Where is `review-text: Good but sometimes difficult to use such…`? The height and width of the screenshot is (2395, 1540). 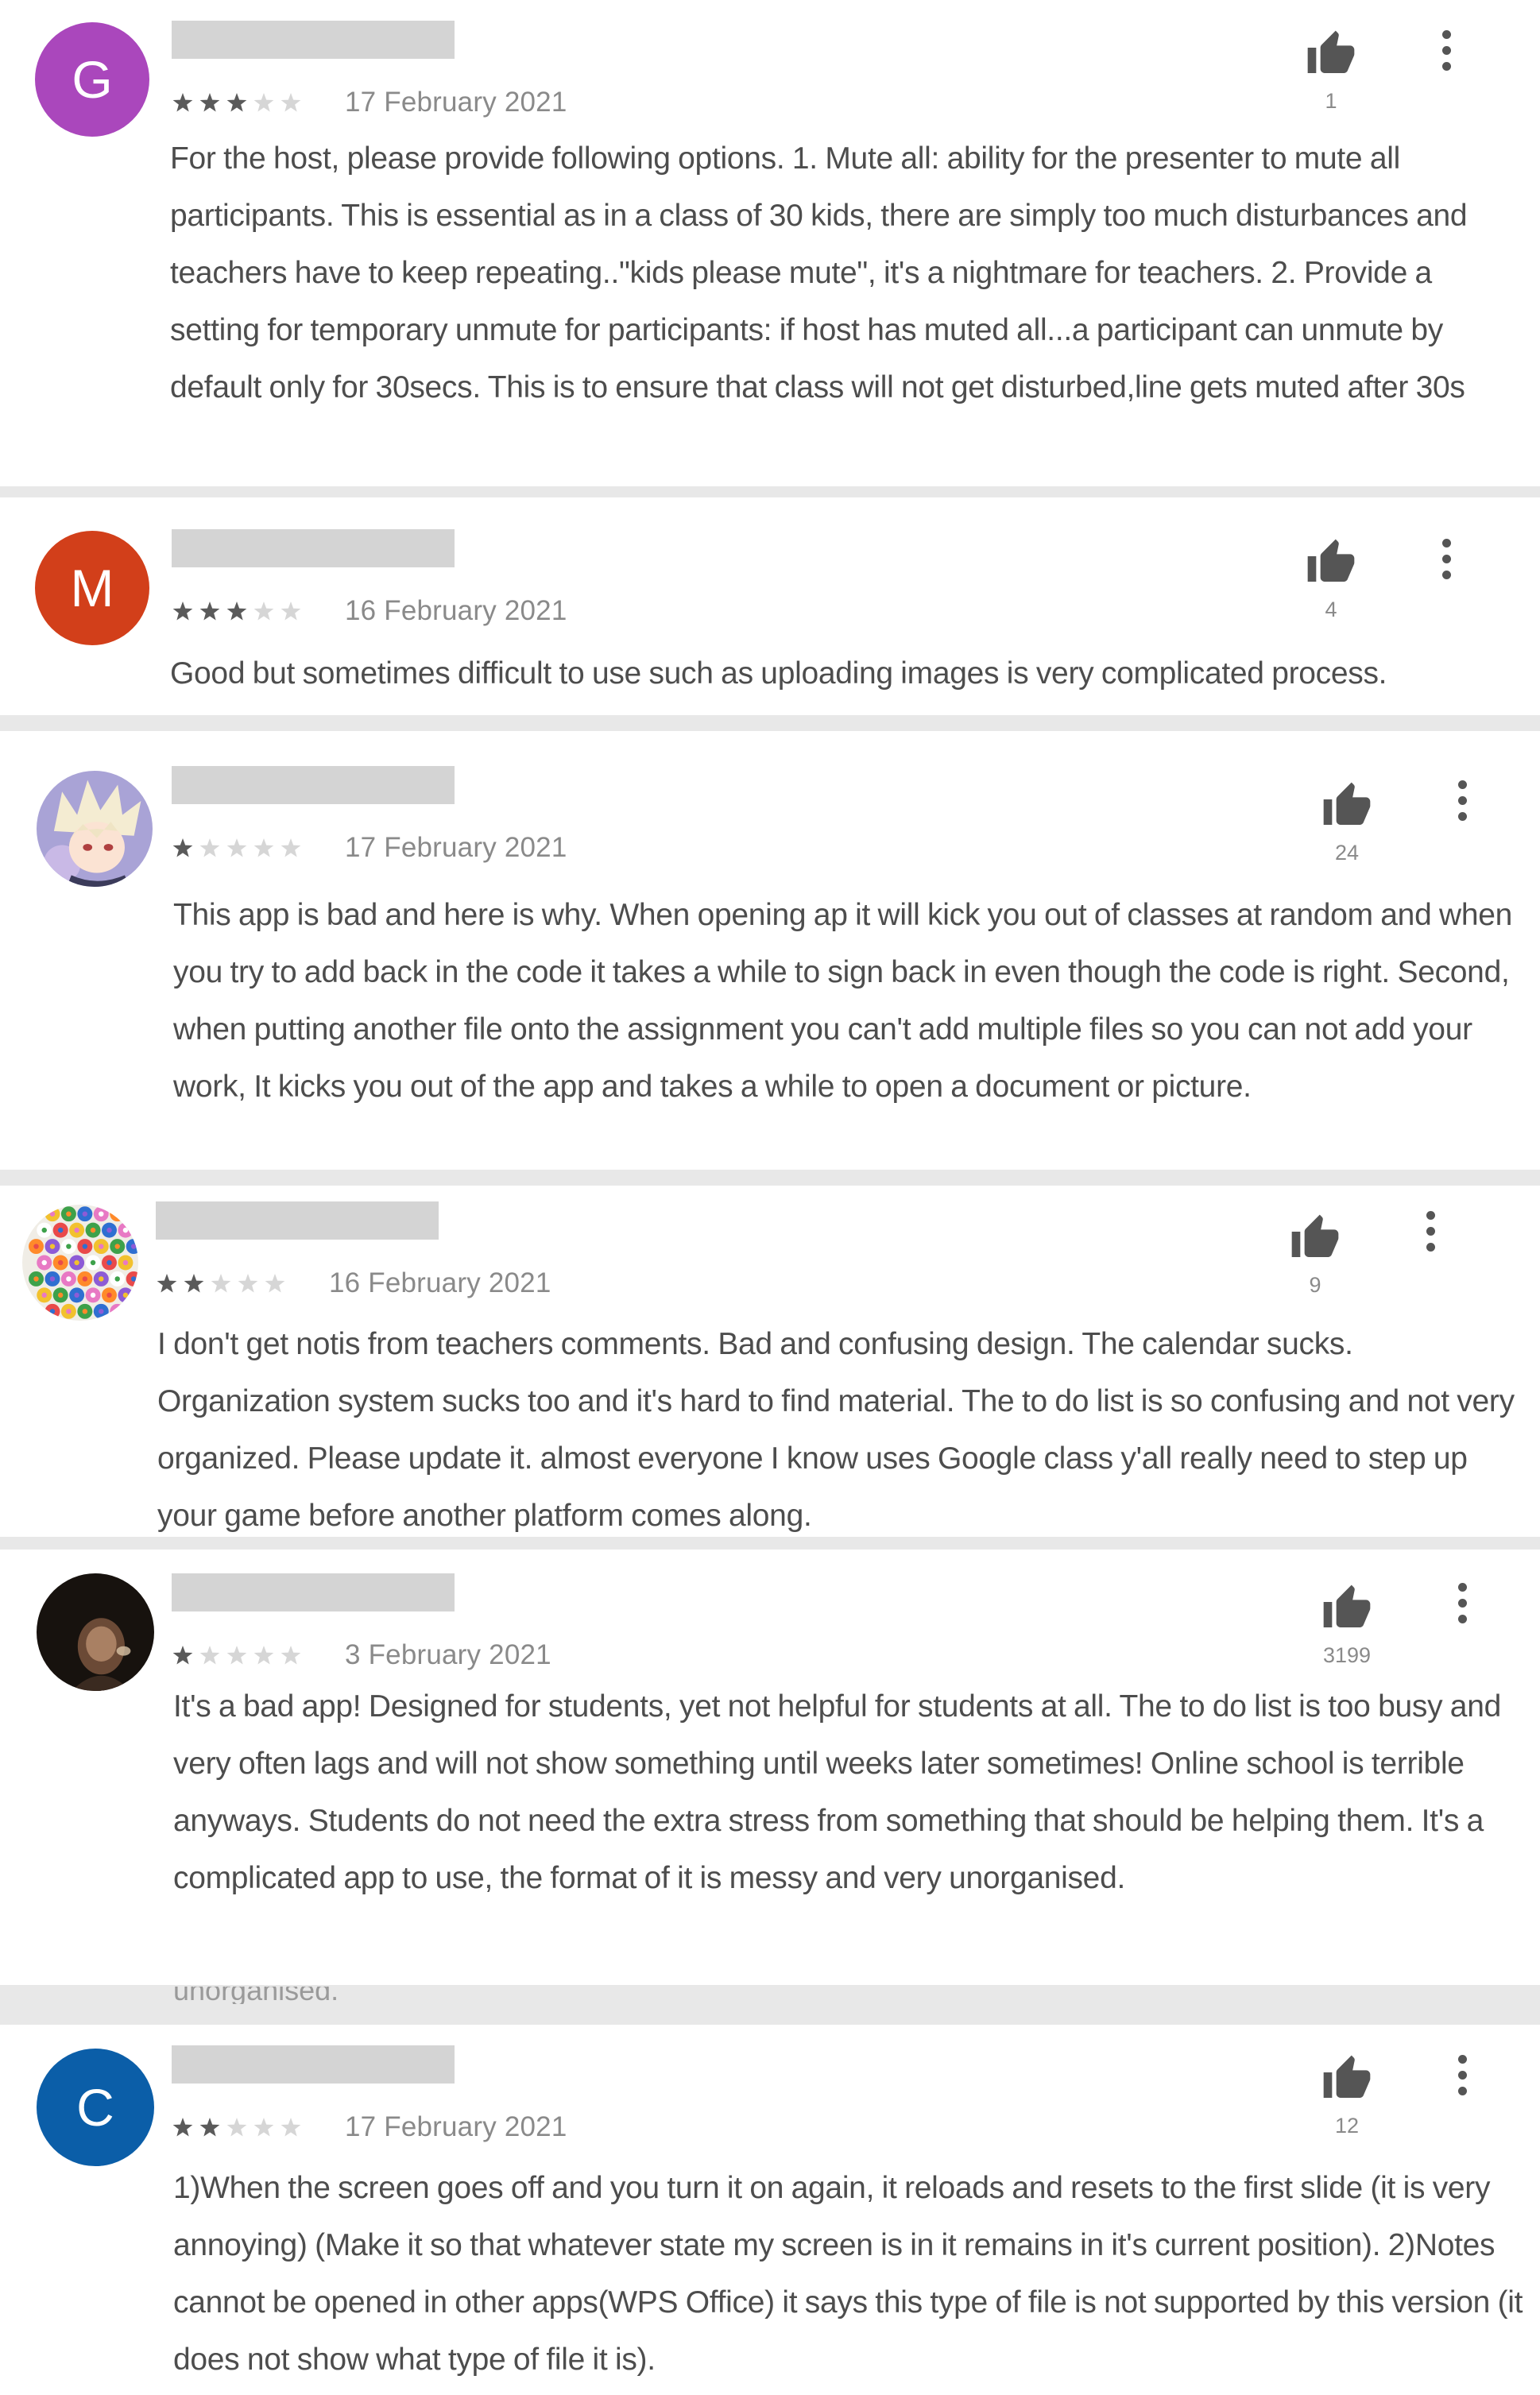 review-text: Good but sometimes difficult to use such… is located at coordinates (778, 673).